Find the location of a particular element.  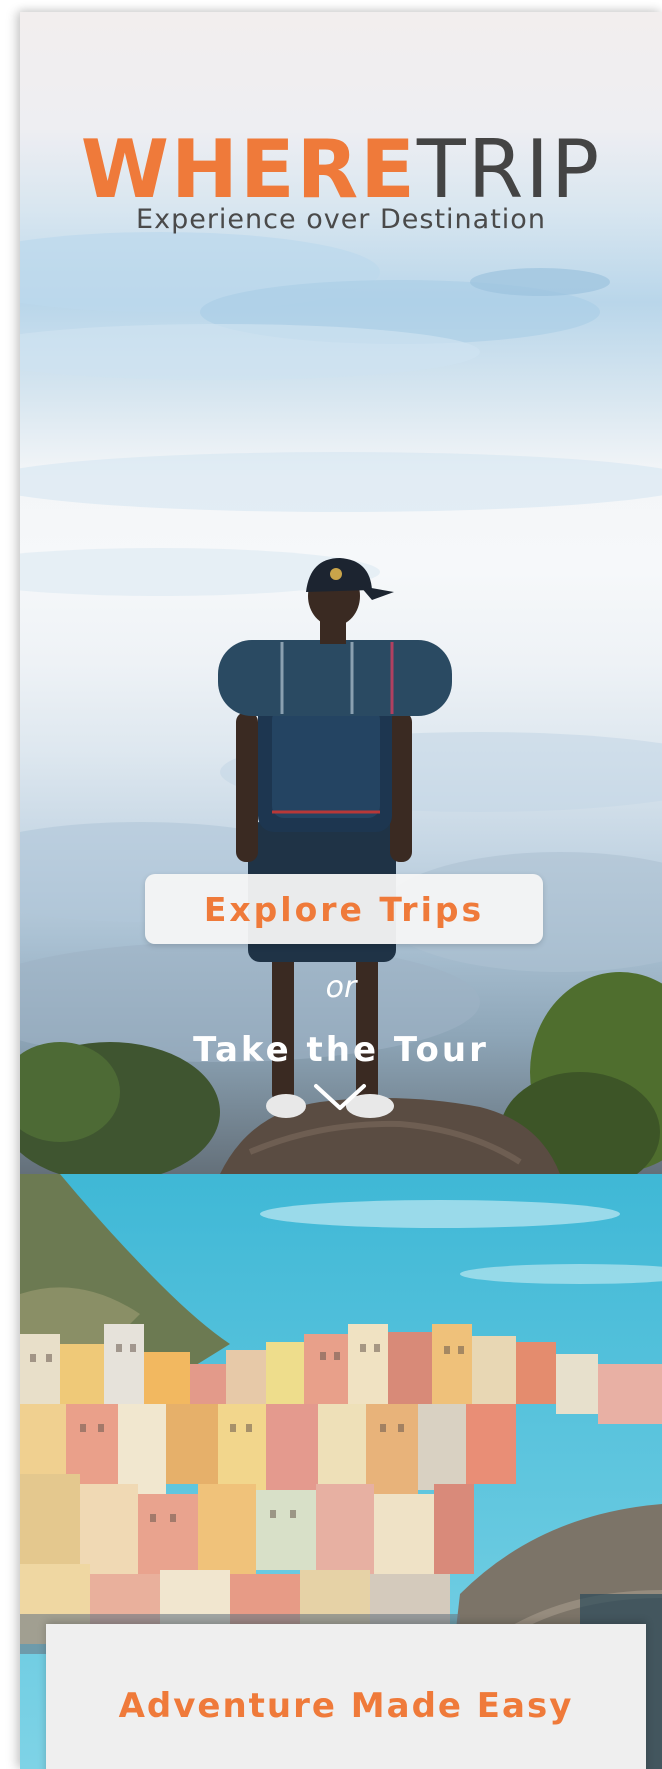

feature-card: Adventure Made Easy is located at coordinates (346, 1696).